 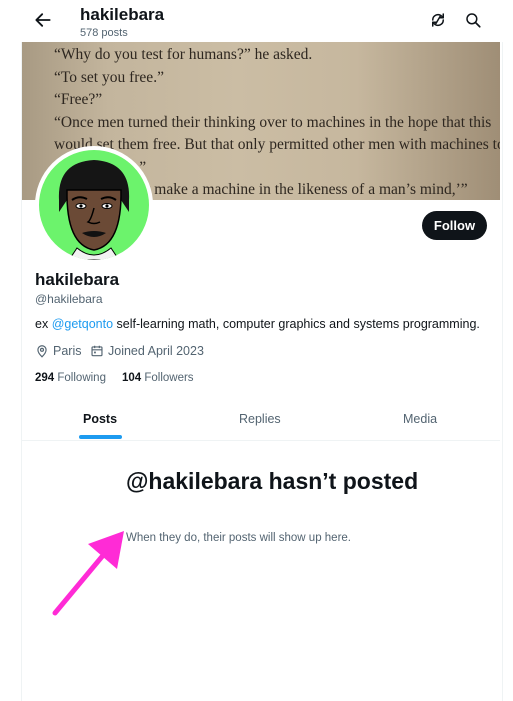 I want to click on back-arrow-icon, so click(x=43, y=20).